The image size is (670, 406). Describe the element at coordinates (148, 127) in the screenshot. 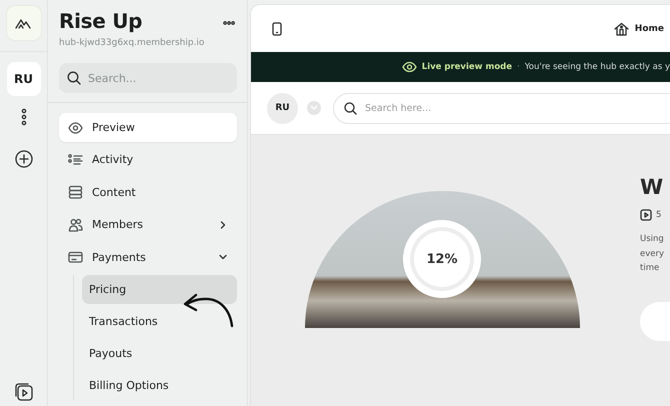

I see `nav-item: Preview` at that location.